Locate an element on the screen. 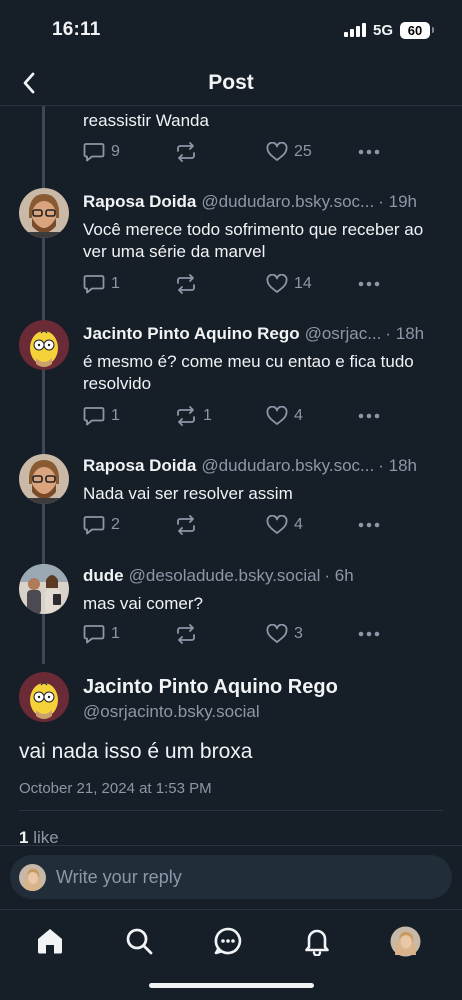  user-avatar-icon is located at coordinates (32, 877).